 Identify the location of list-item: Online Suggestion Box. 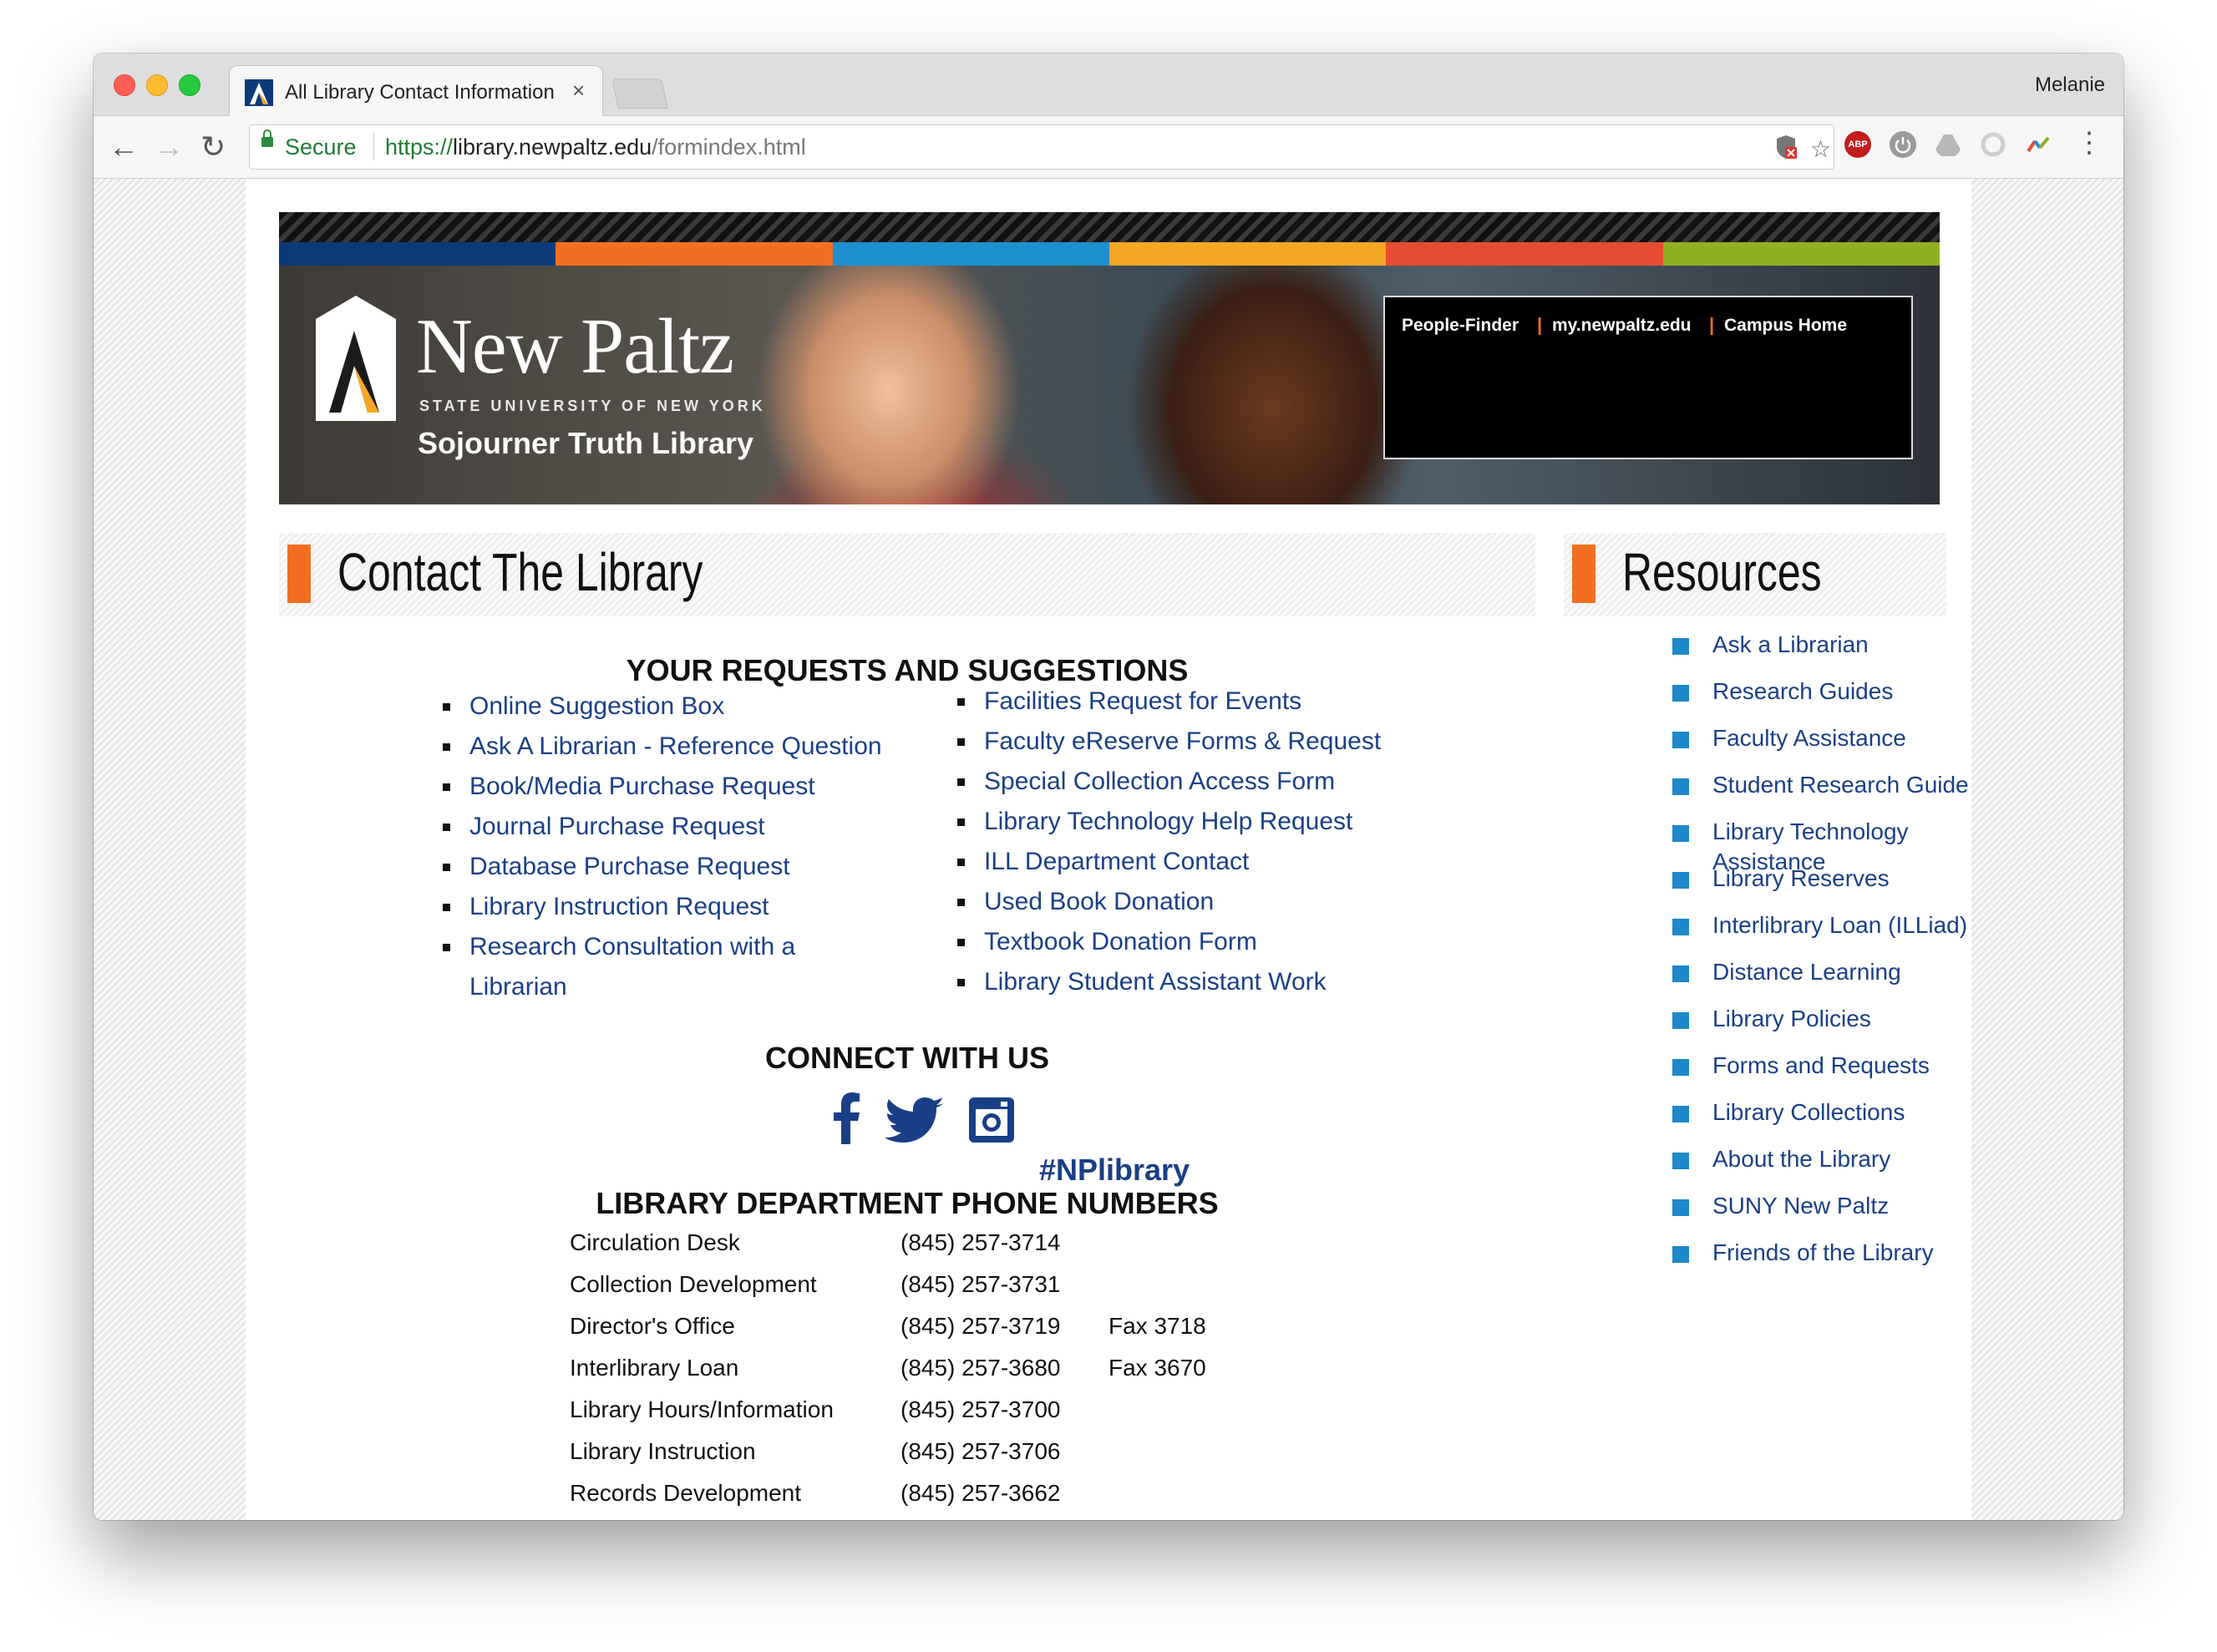
(677, 707).